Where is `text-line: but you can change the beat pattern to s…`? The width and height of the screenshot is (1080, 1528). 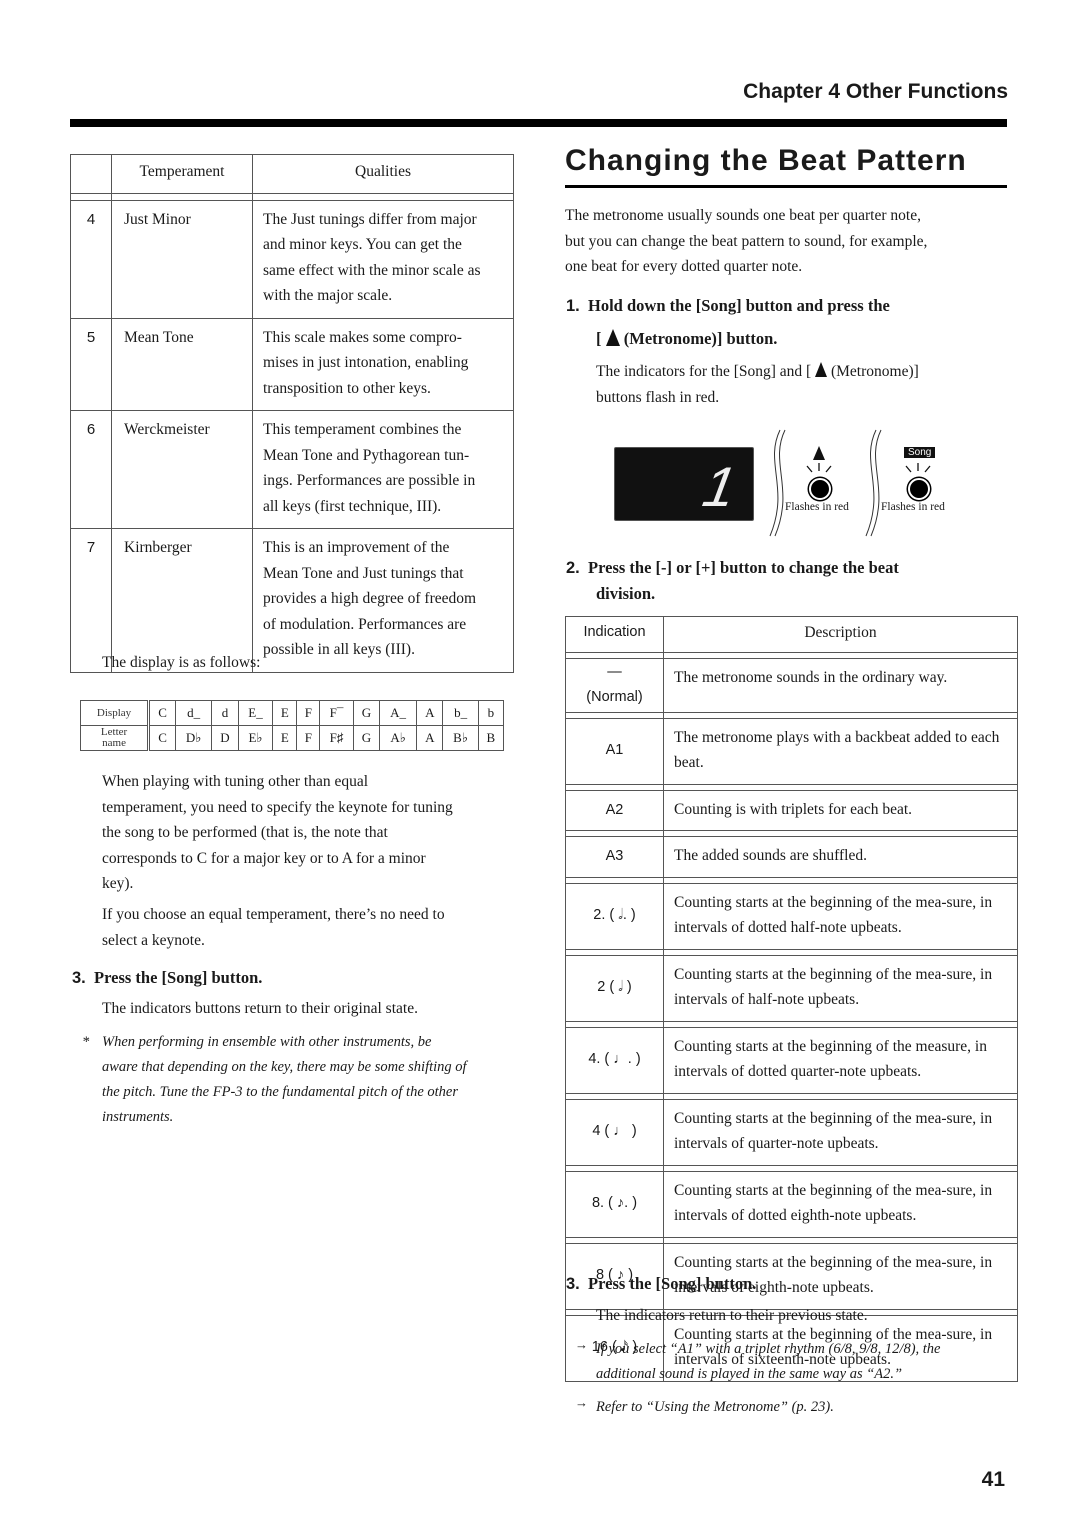 text-line: but you can change the beat pattern to s… is located at coordinates (746, 241).